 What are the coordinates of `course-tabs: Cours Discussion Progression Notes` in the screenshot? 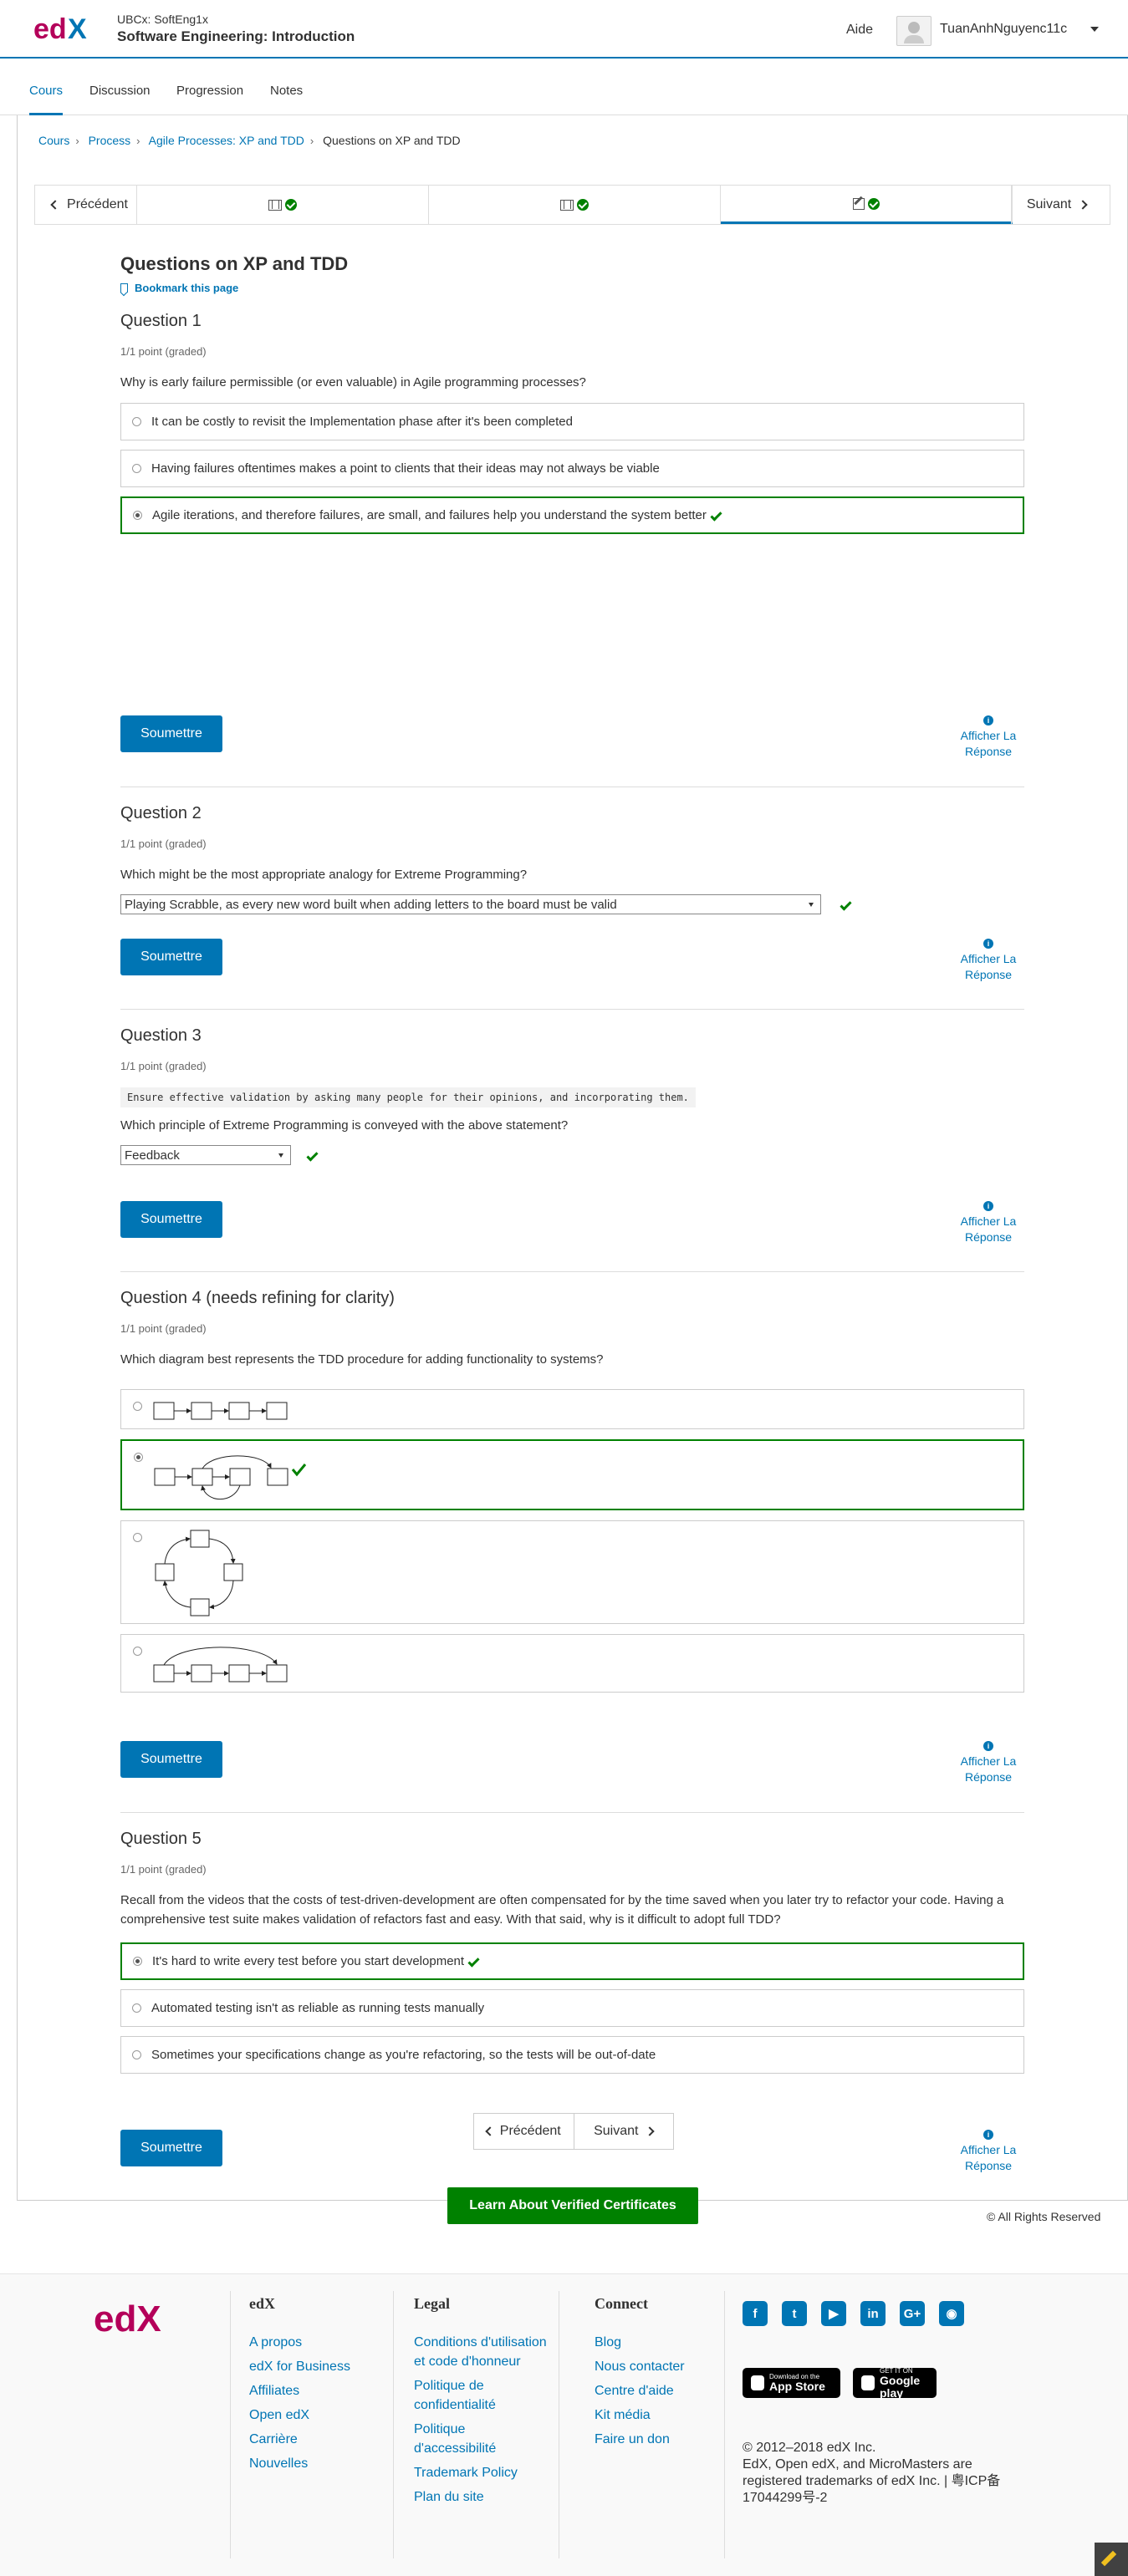 It's located at (564, 87).